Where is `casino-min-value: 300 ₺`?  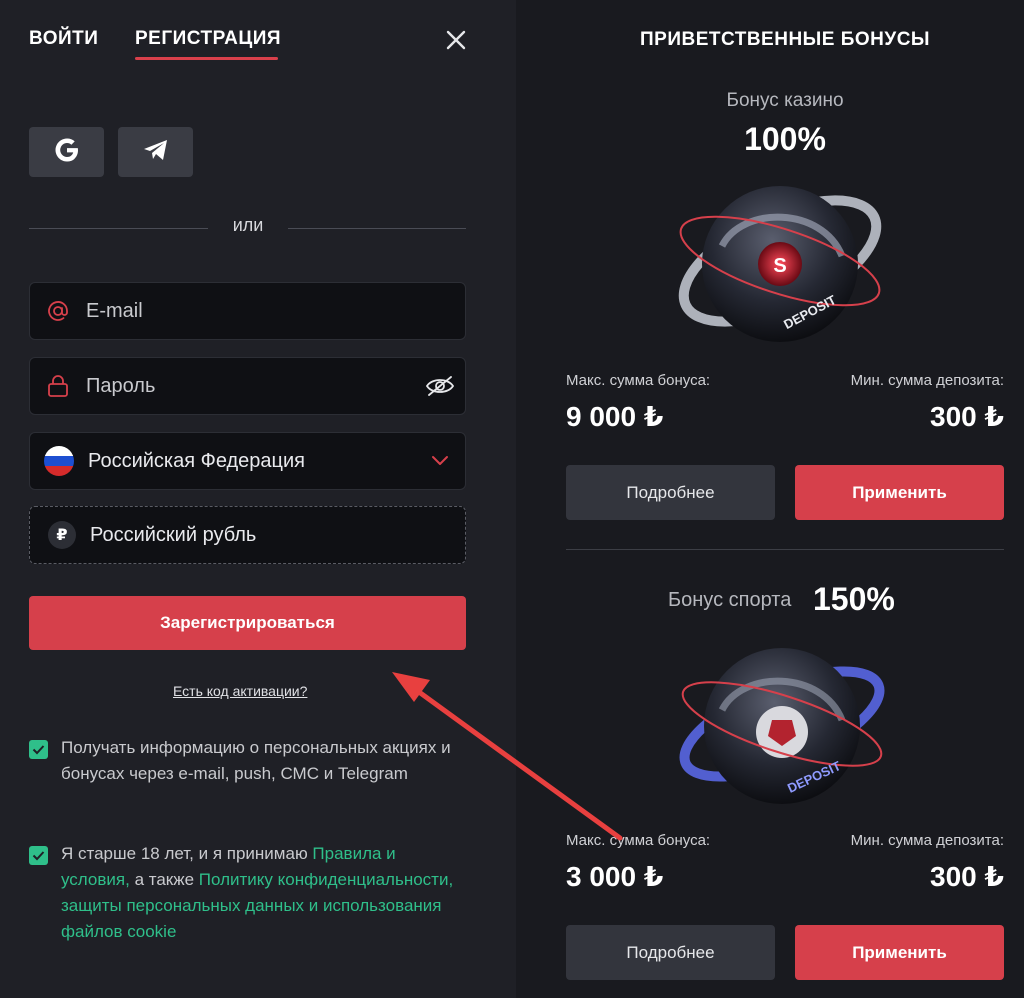 casino-min-value: 300 ₺ is located at coordinates (967, 416).